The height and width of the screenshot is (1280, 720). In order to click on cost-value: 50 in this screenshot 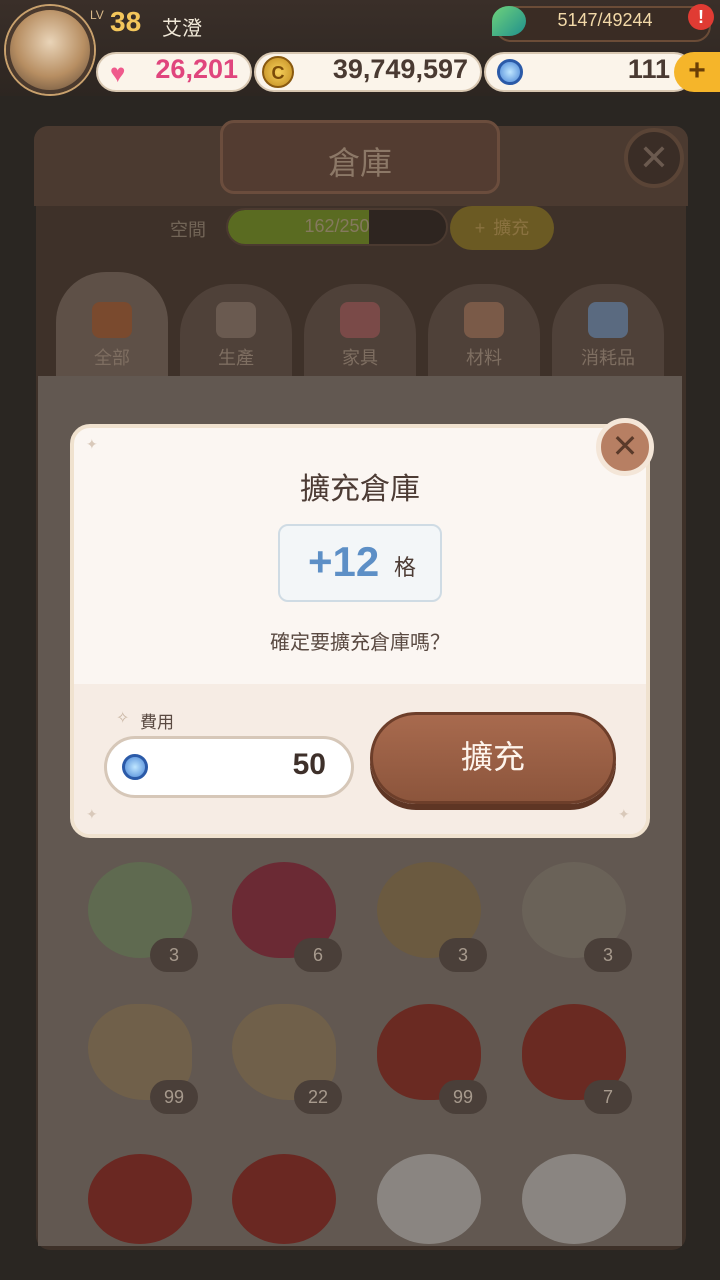, I will do `click(309, 764)`.